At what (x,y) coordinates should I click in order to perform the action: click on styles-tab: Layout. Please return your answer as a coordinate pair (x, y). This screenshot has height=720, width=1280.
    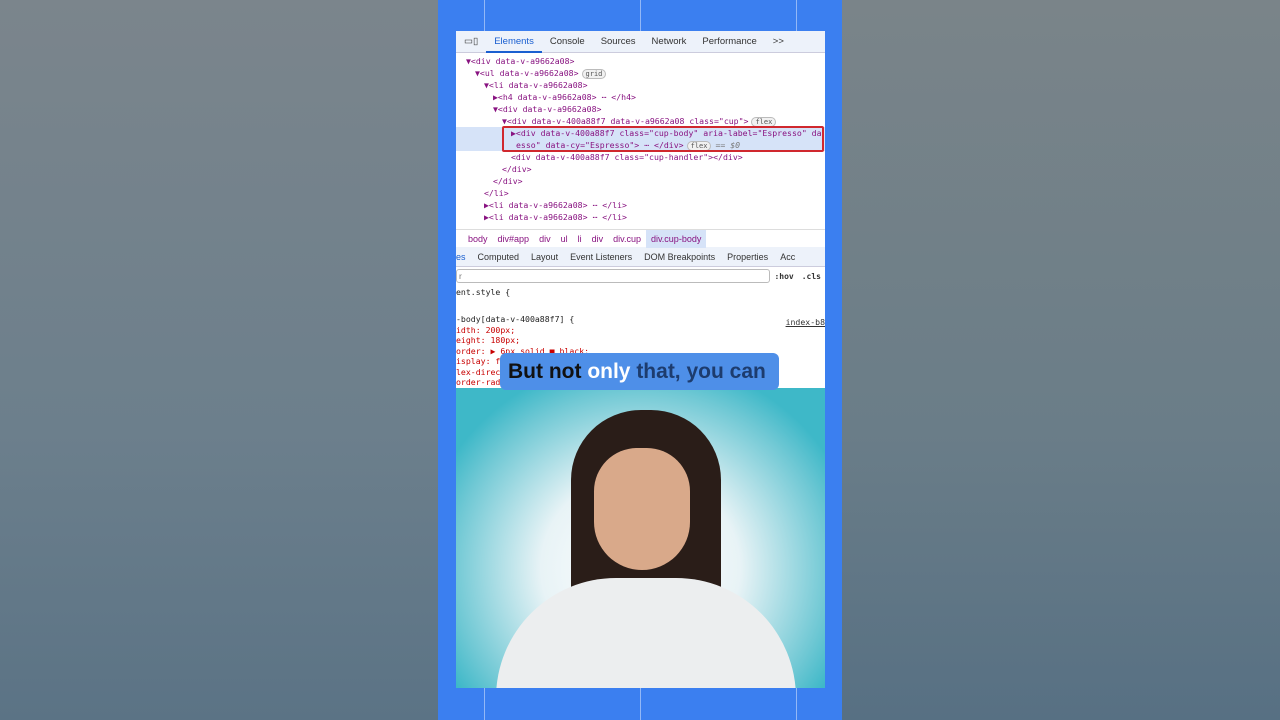
    Looking at the image, I should click on (544, 257).